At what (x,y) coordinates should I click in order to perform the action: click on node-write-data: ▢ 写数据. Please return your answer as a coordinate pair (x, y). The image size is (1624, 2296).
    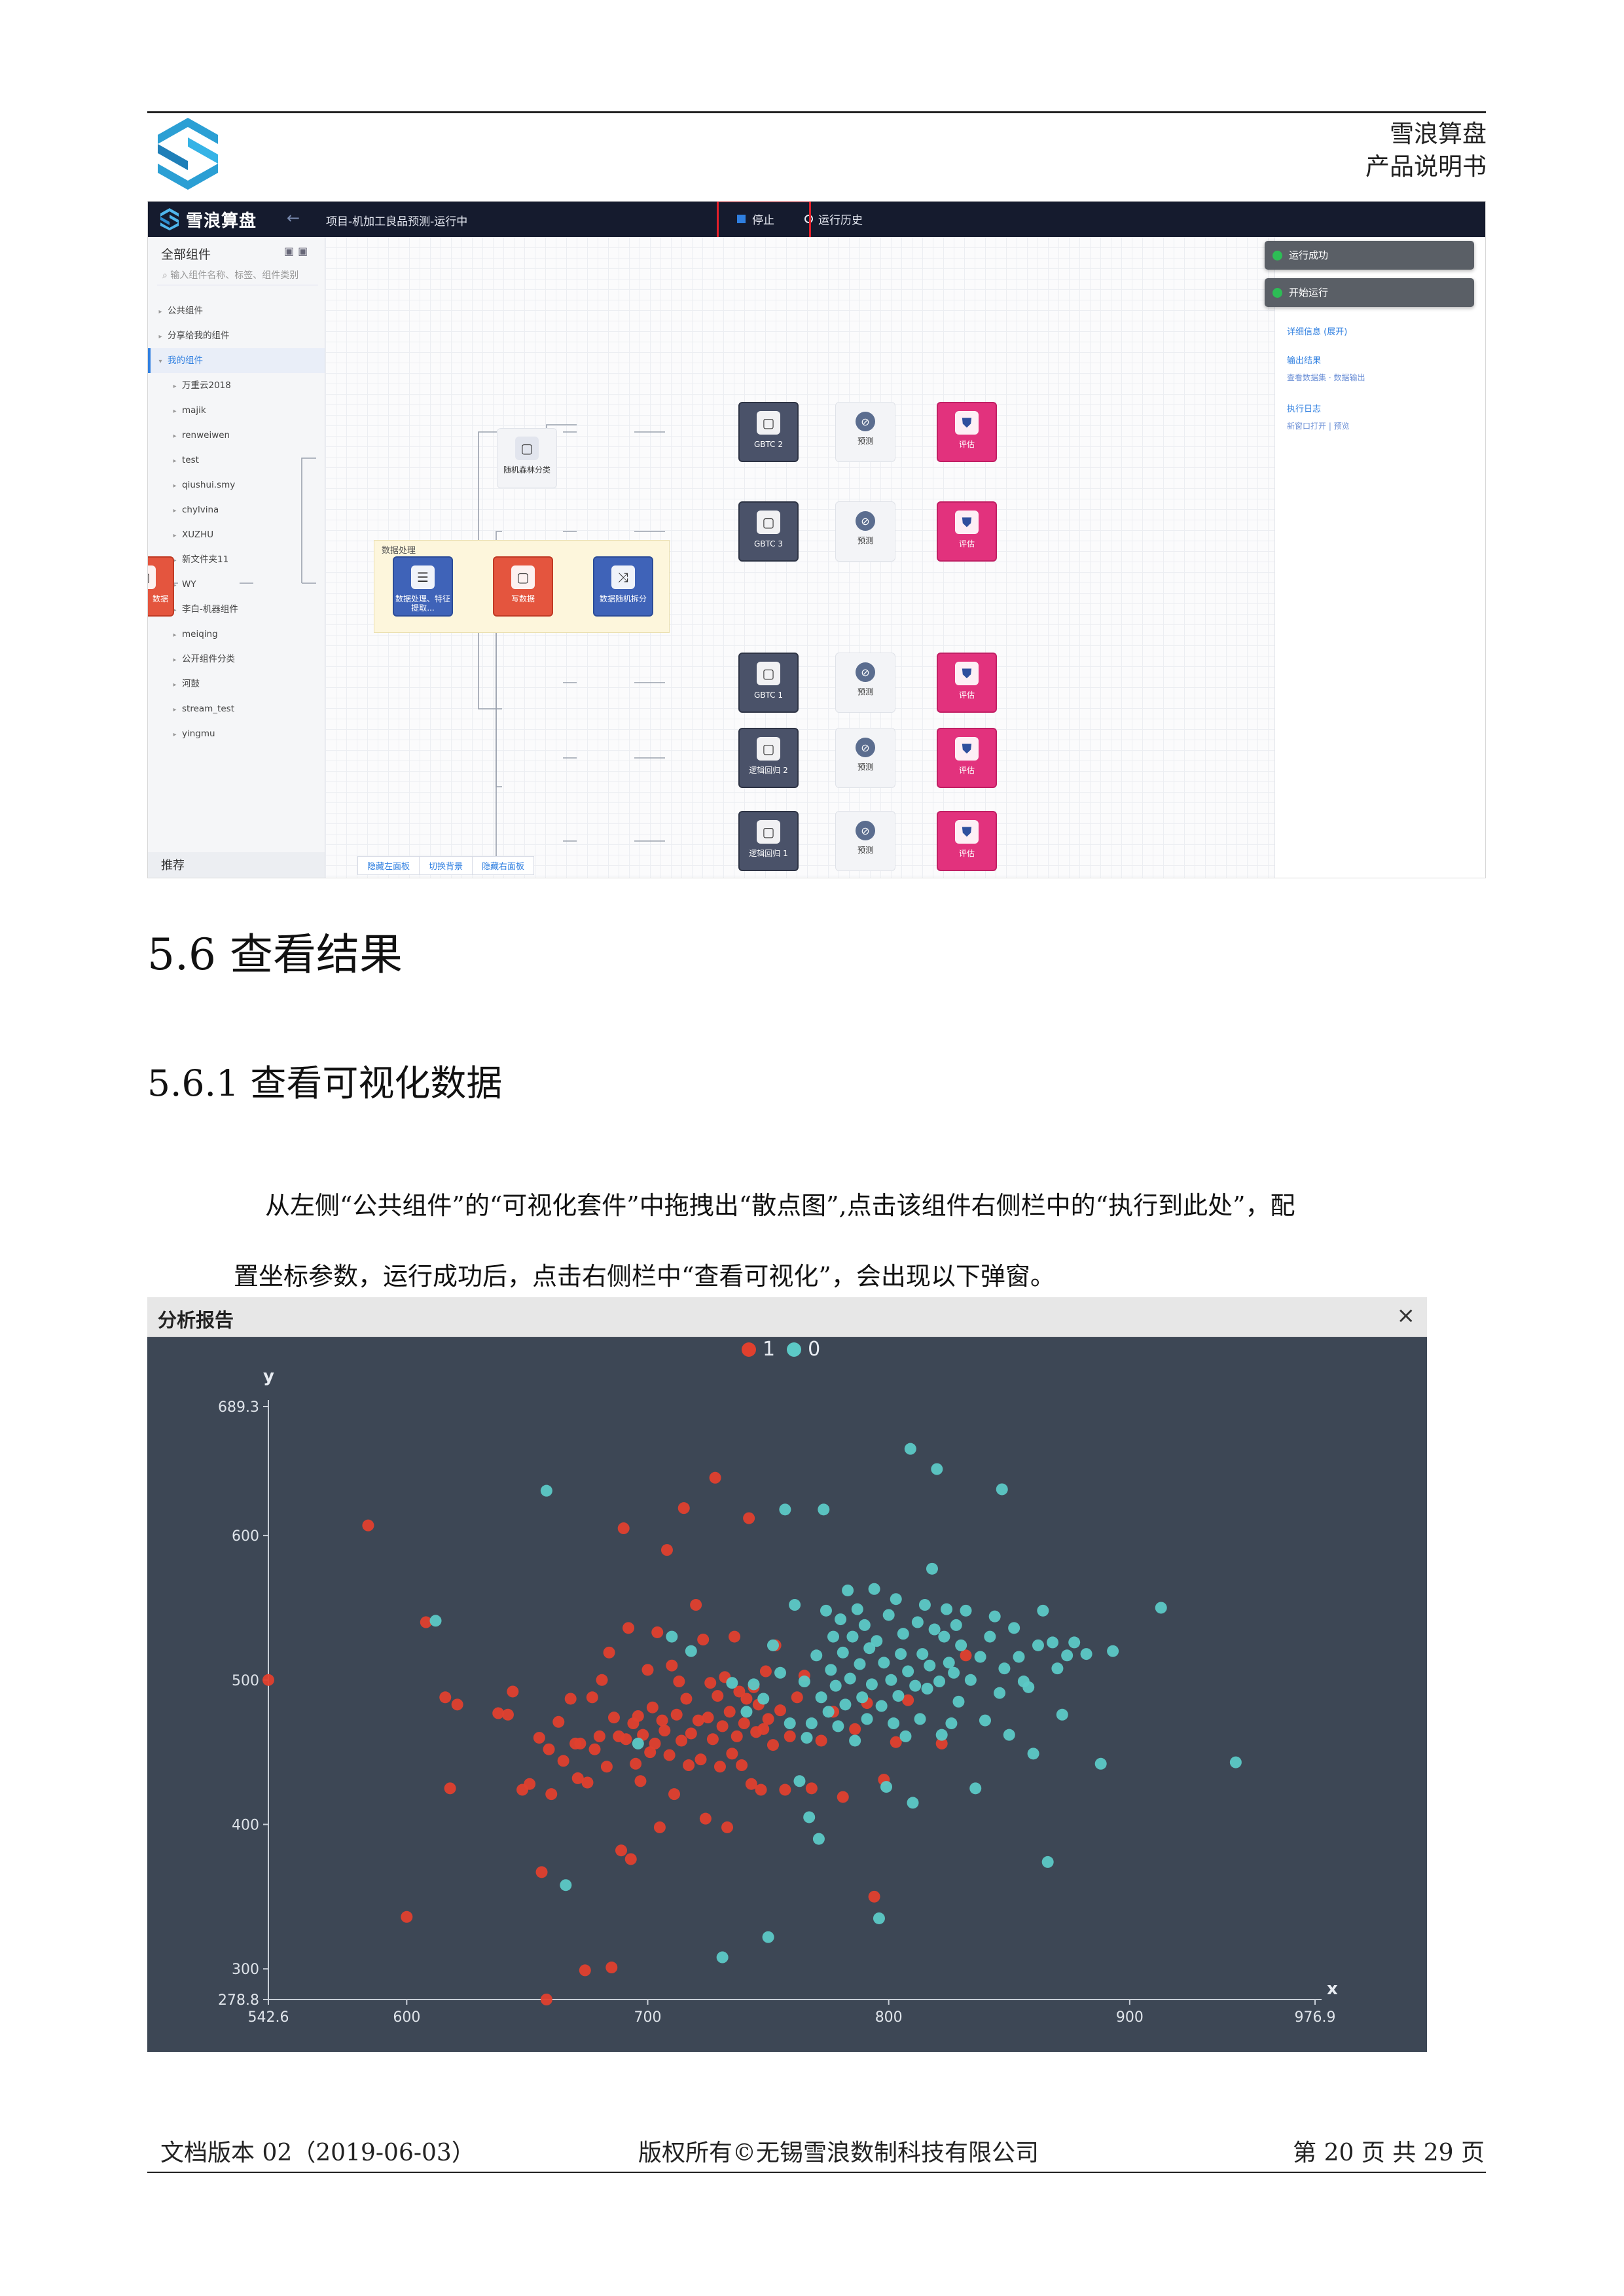
    Looking at the image, I should click on (523, 586).